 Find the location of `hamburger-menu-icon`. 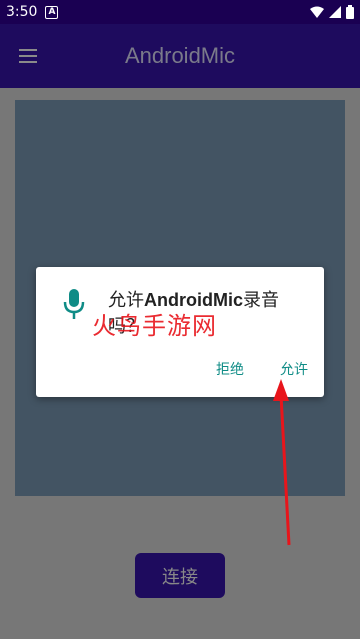

hamburger-menu-icon is located at coordinates (28, 56).